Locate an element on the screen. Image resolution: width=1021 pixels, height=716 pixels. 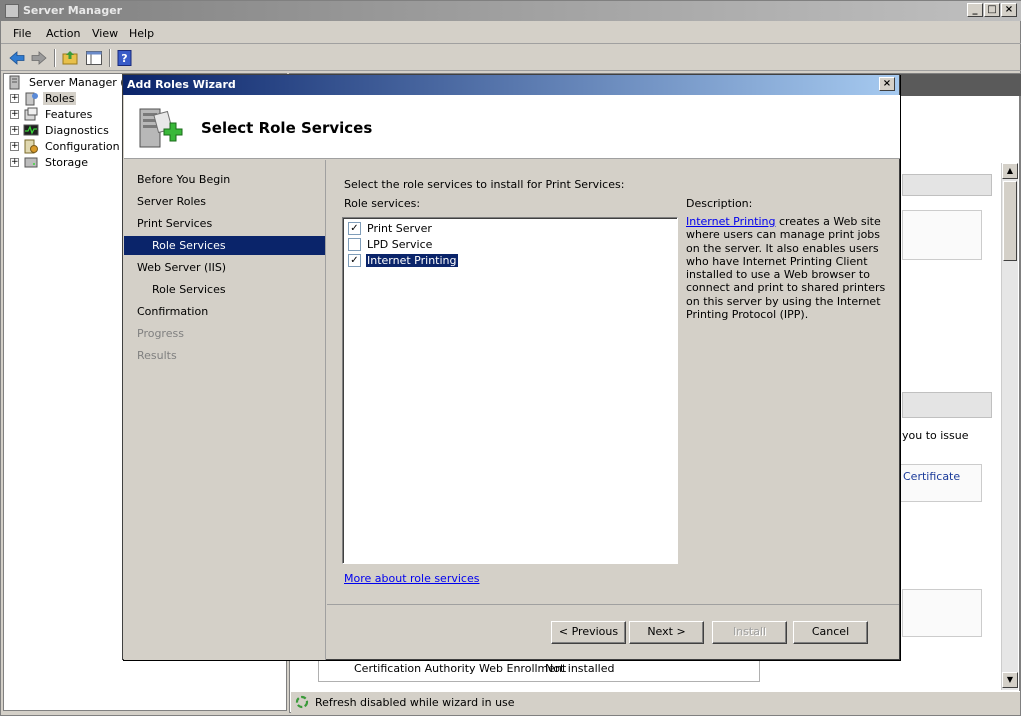
menu-view: View is located at coordinates (105, 33).